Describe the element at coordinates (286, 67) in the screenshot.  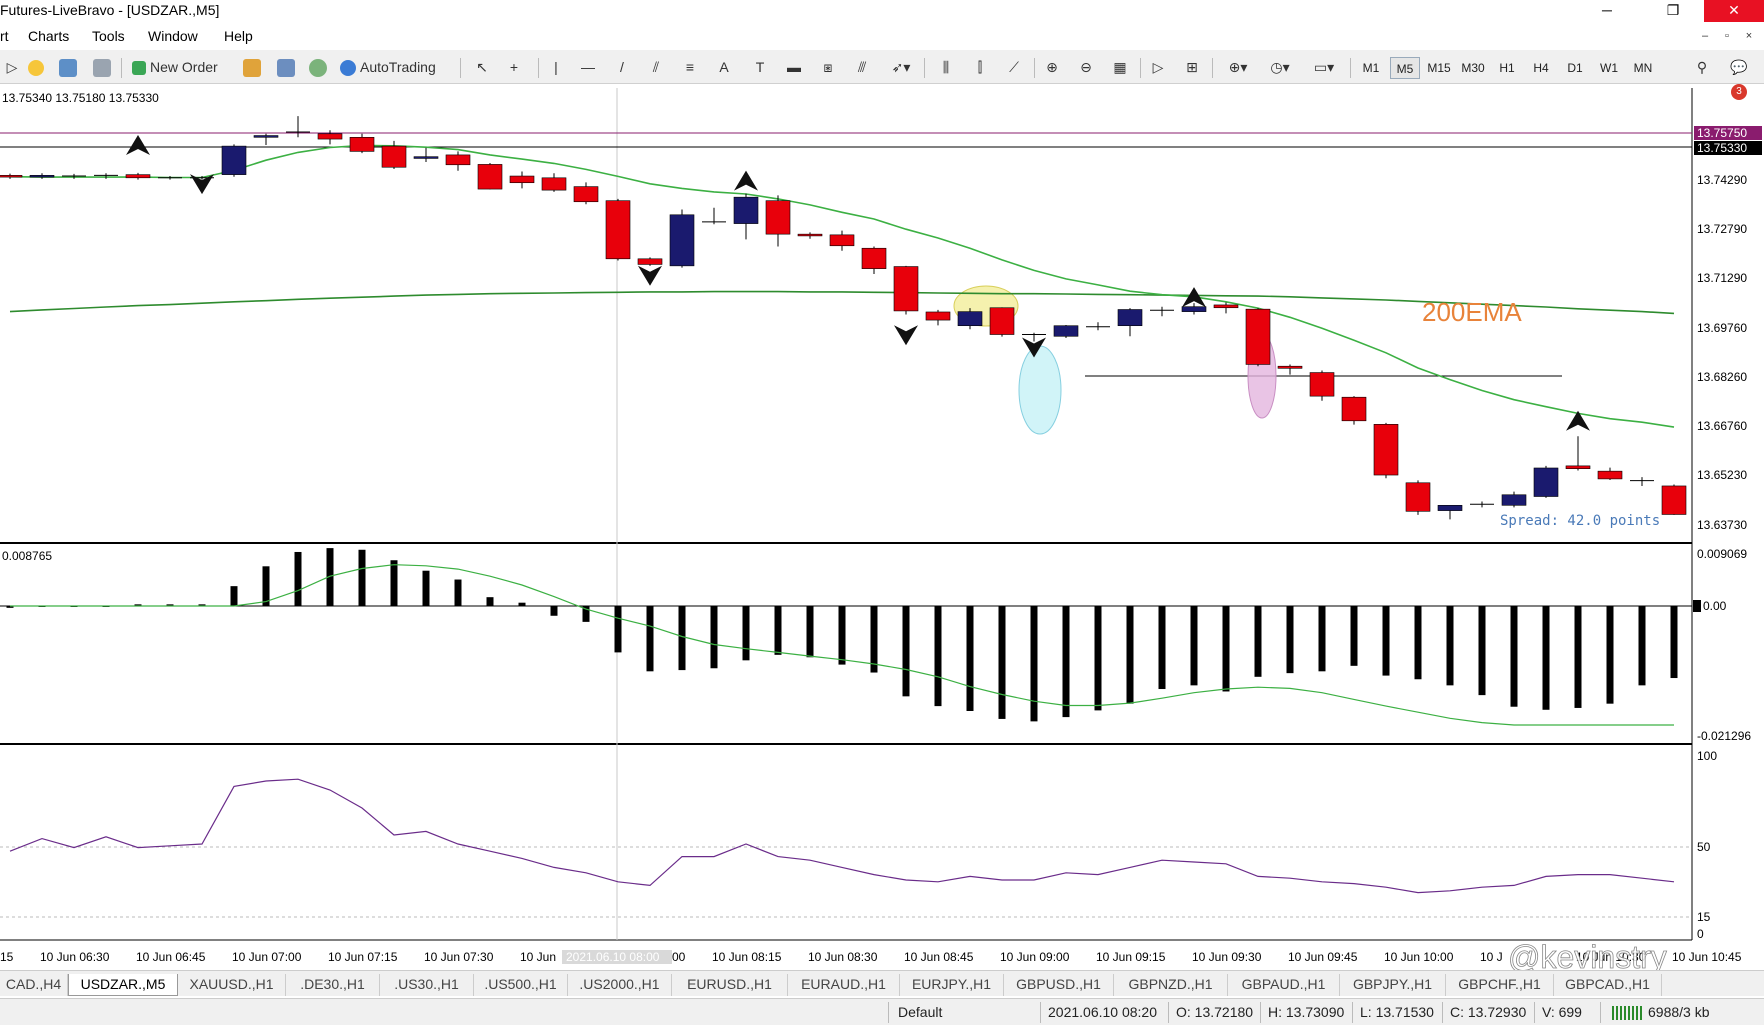
I see `data-window-icon` at that location.